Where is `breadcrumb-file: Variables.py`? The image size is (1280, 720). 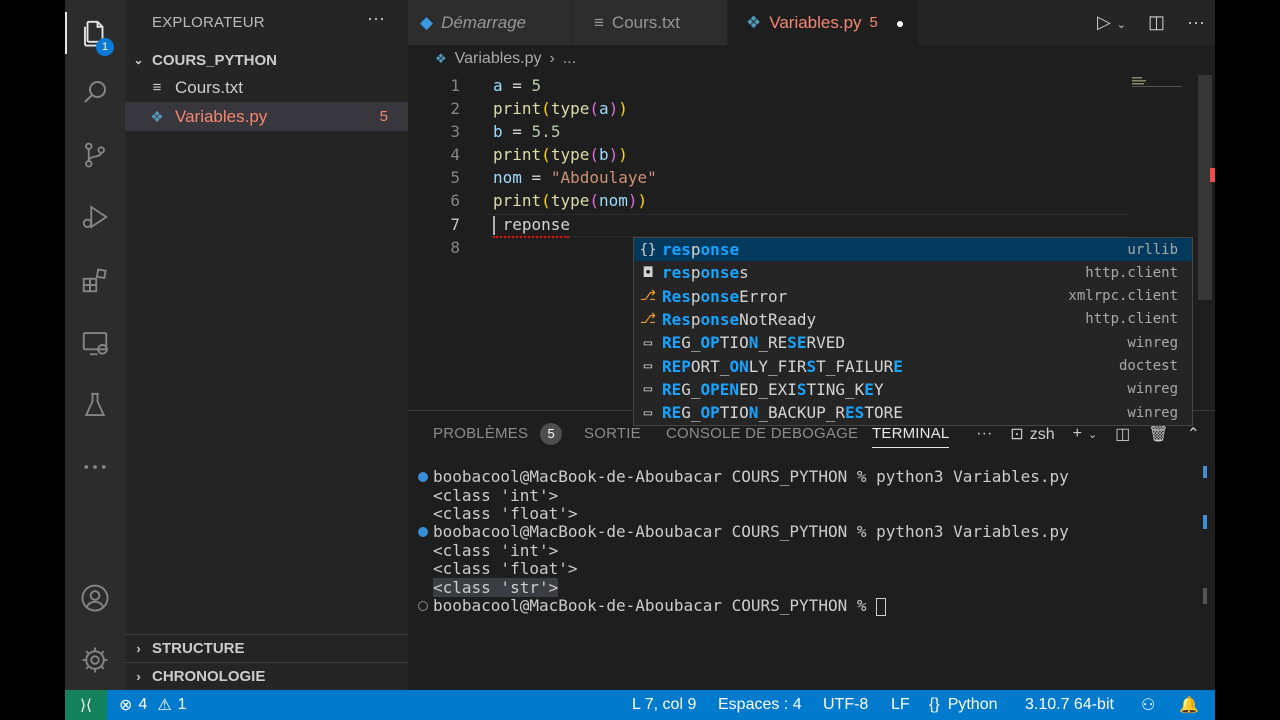
breadcrumb-file: Variables.py is located at coordinates (498, 59).